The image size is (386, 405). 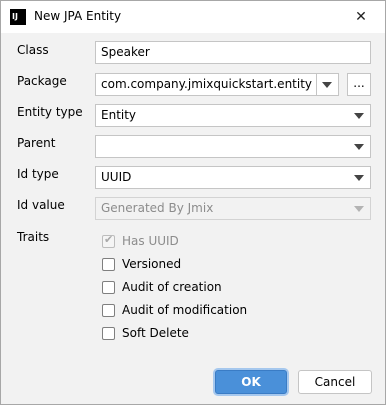 What do you see at coordinates (233, 52) in the screenshot?
I see `class-input: Speaker` at bounding box center [233, 52].